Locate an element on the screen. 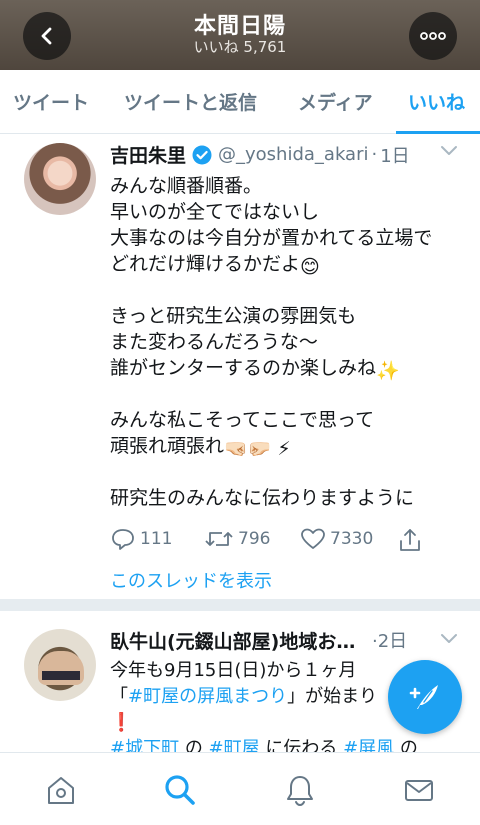  hashtag-link: #町屋 is located at coordinates (234, 745).